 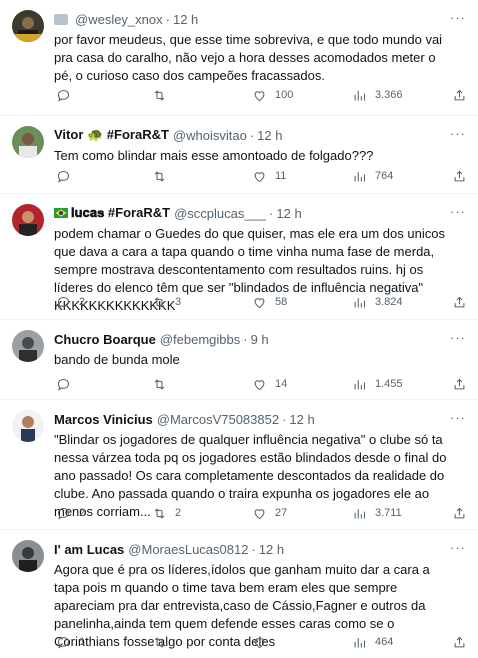 I want to click on reply-button: 1, so click(x=70, y=642).